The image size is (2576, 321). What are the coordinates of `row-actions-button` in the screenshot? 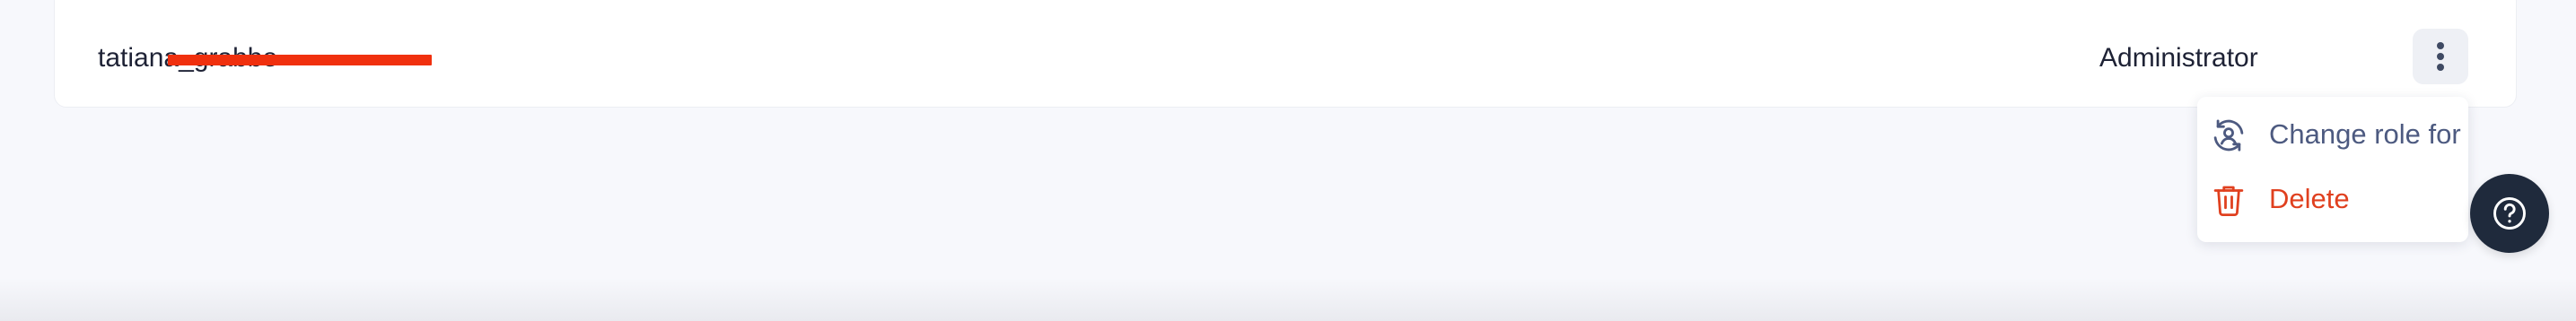 It's located at (2440, 56).